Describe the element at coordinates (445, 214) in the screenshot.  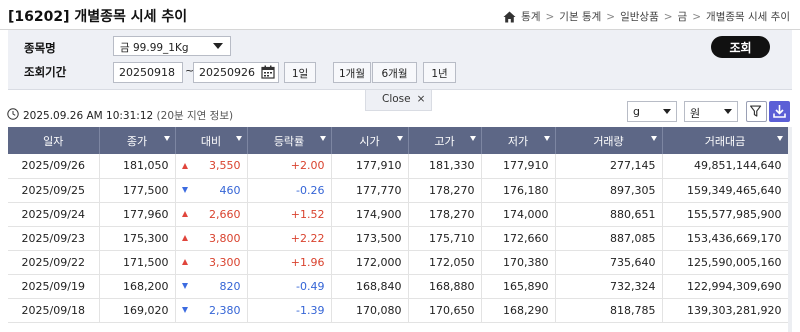
I see `cell-high: 178,270` at that location.